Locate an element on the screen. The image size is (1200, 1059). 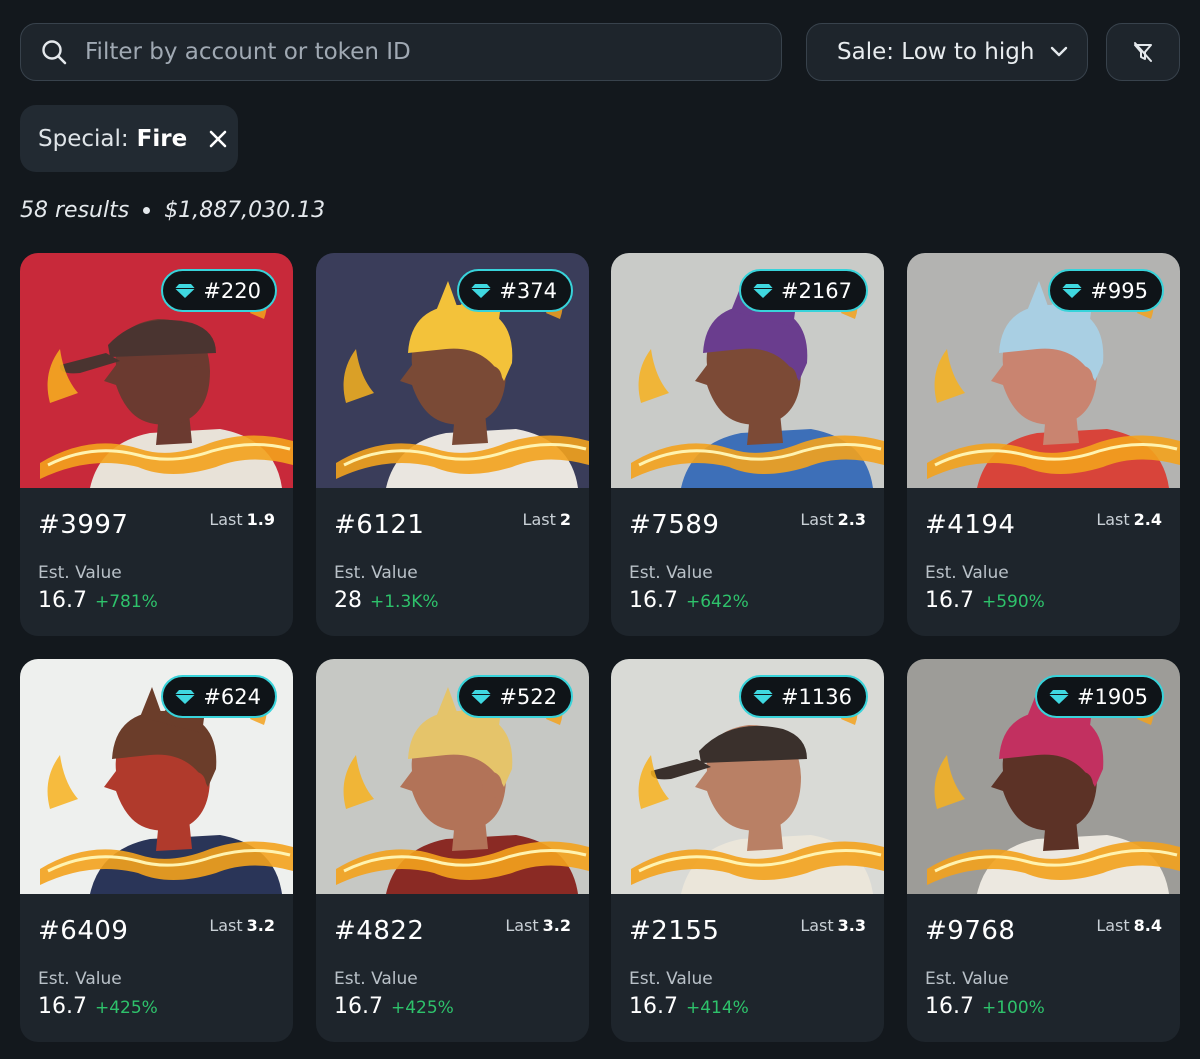
token-card: #374 #6121 Last 2 Est. Value 28 +1.3K% is located at coordinates (452, 444).